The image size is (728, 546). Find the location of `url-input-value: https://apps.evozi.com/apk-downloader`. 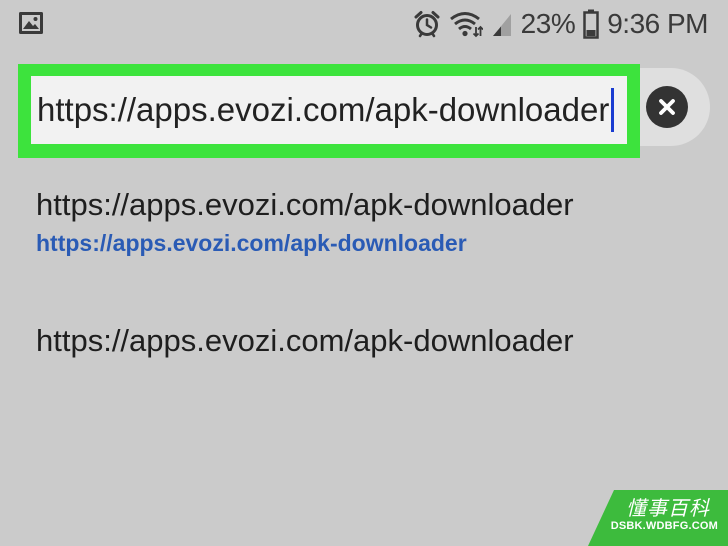

url-input-value: https://apps.evozi.com/apk-downloader is located at coordinates (323, 109).